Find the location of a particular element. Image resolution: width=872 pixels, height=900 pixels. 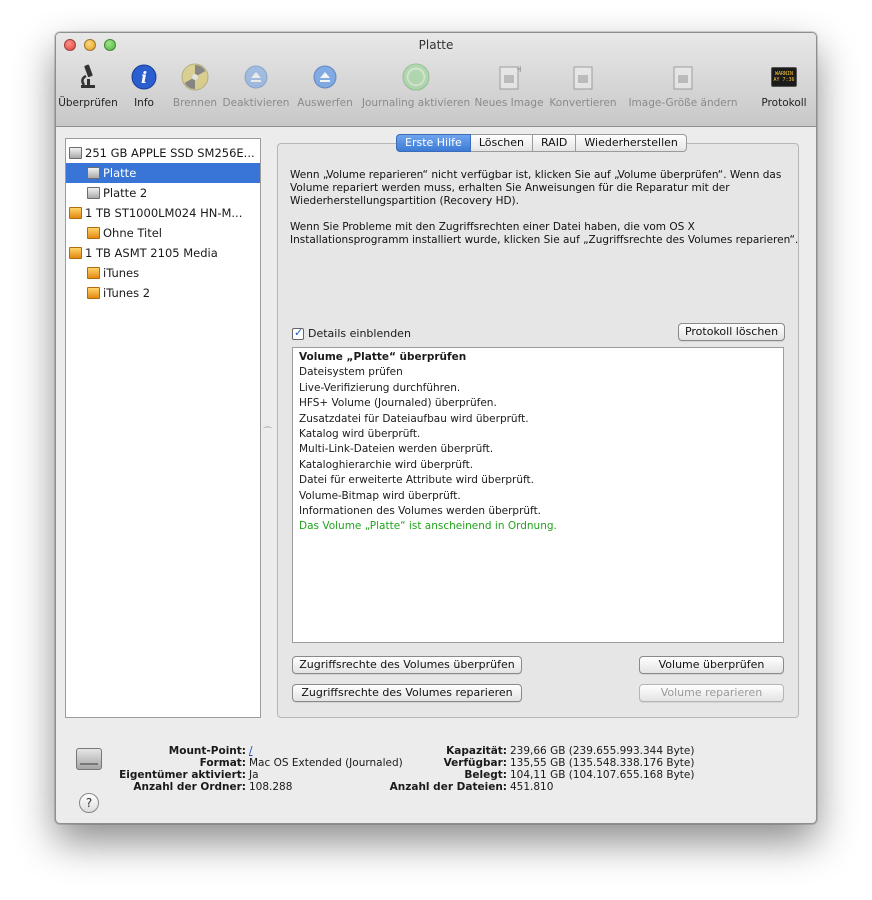

mount-point-row: Mount-Point: / is located at coordinates (154, 751).